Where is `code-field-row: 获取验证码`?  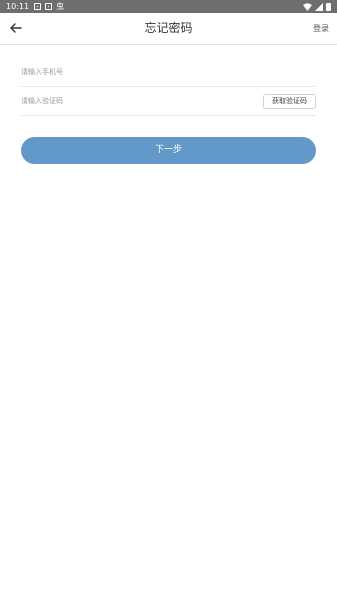
code-field-row: 获取验证码 is located at coordinates (168, 101).